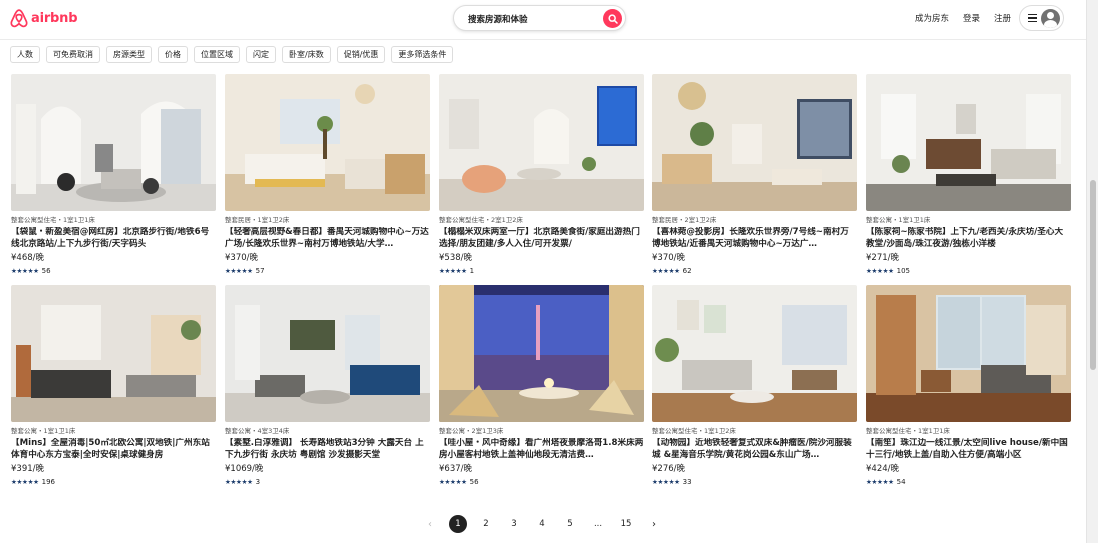  What do you see at coordinates (539, 18) in the screenshot?
I see `search-bar: 搜索房源和体验` at bounding box center [539, 18].